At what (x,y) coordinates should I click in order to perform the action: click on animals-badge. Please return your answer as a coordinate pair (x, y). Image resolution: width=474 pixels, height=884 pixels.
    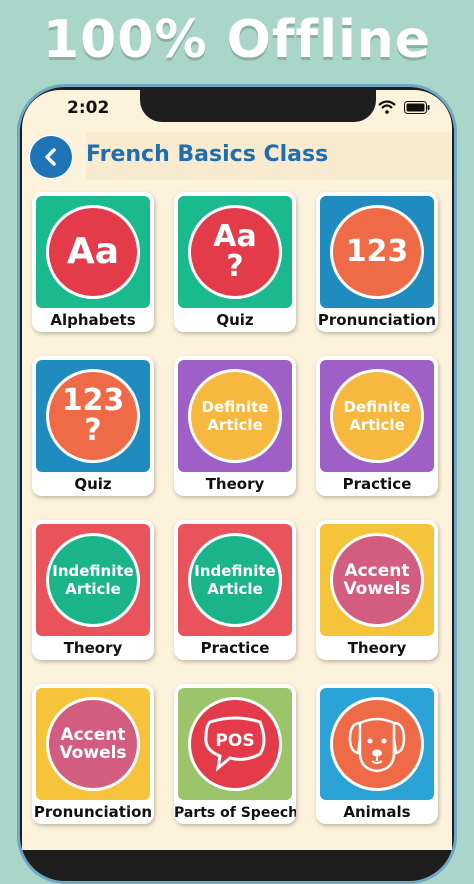
    Looking at the image, I should click on (377, 744).